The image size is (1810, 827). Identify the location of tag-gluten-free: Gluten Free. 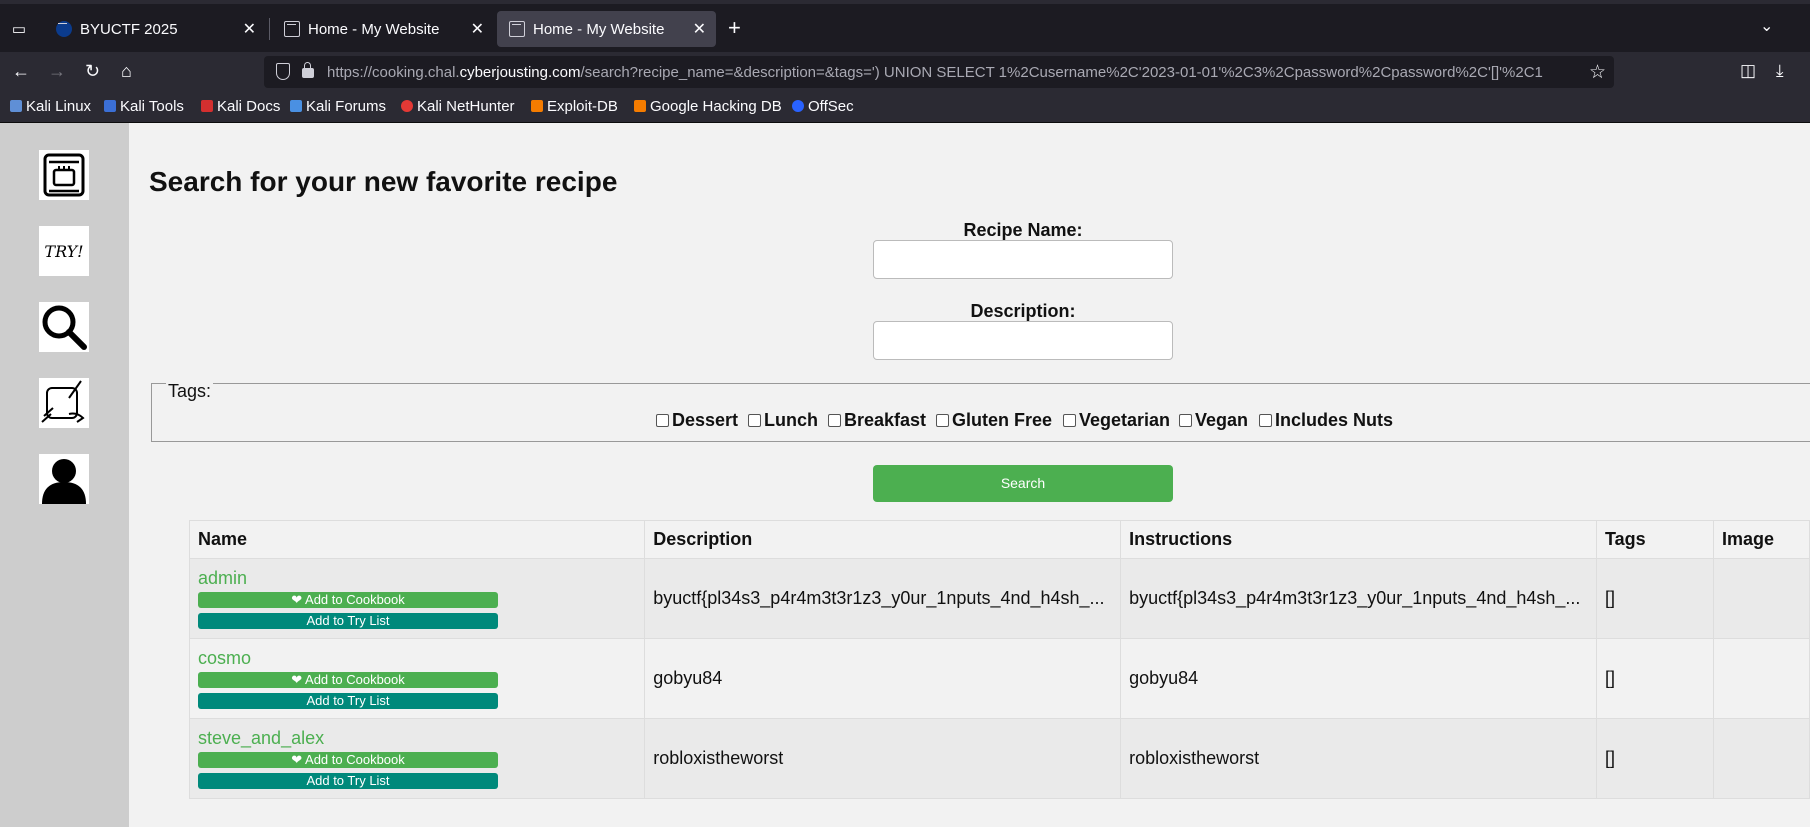
(994, 420).